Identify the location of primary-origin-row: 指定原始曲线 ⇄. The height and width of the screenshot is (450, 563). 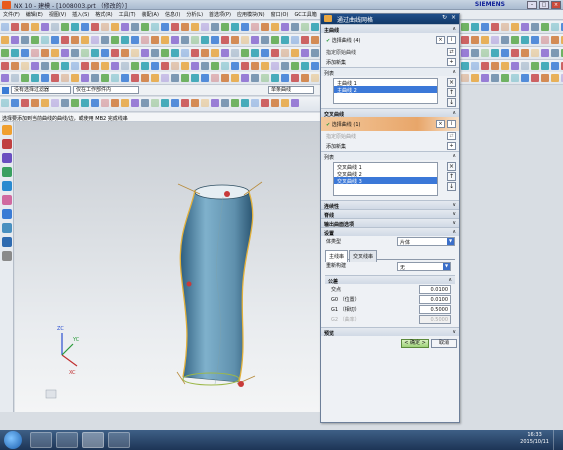
(390, 52).